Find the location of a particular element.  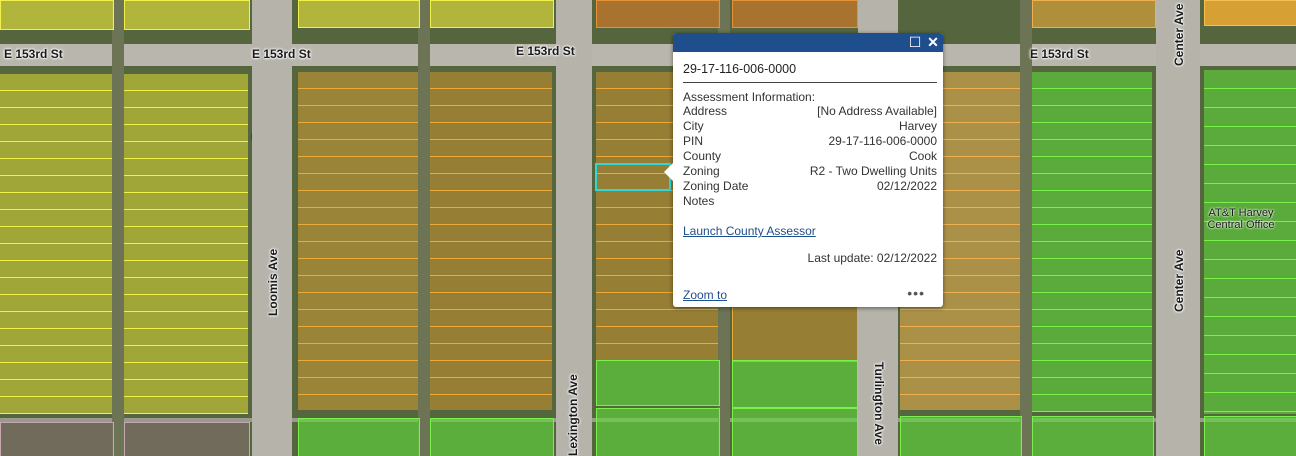

poi-label: AT&T Harvey Central Office is located at coordinates (1241, 219).